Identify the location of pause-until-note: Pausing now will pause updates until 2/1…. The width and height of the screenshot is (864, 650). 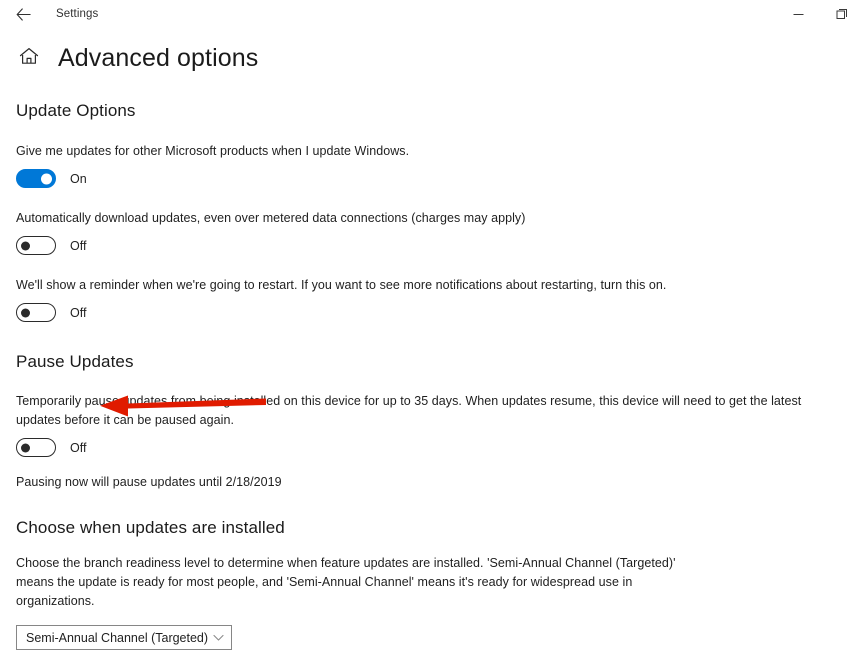
(149, 482).